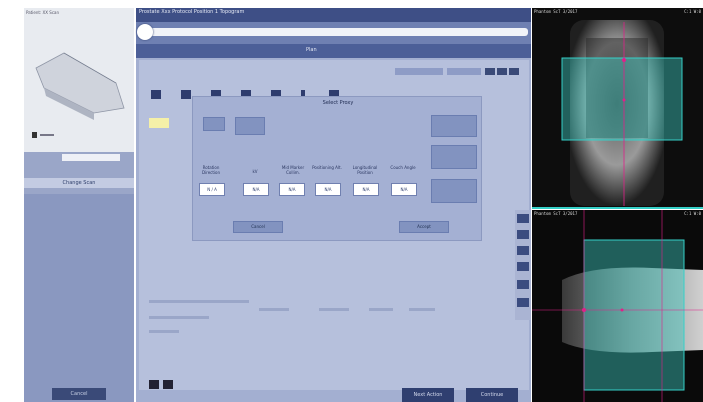  What do you see at coordinates (365, 170) in the screenshot?
I see `value-label-4: Longitudinal Position` at bounding box center [365, 170].